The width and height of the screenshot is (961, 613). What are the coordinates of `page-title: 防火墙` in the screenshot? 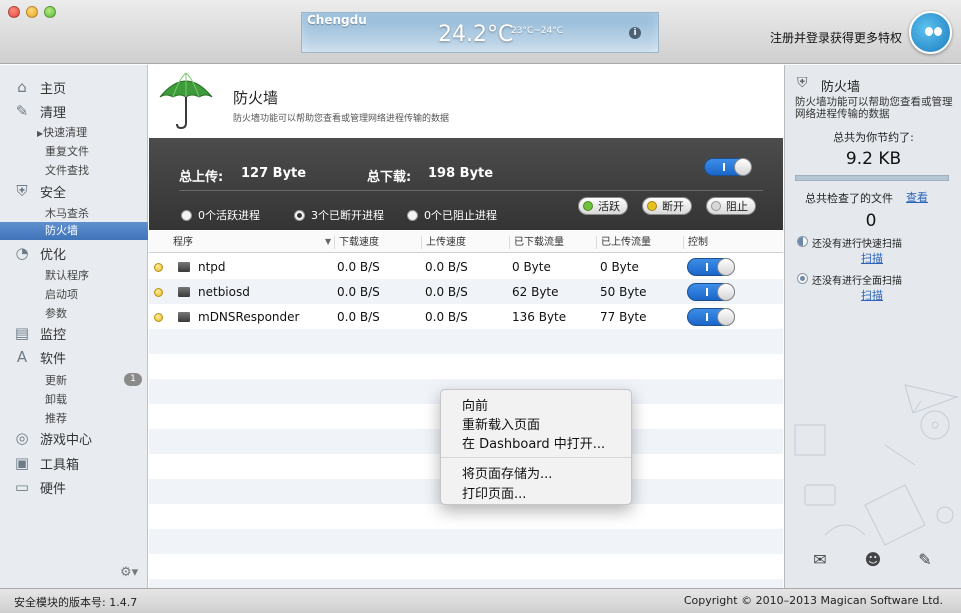 It's located at (256, 98).